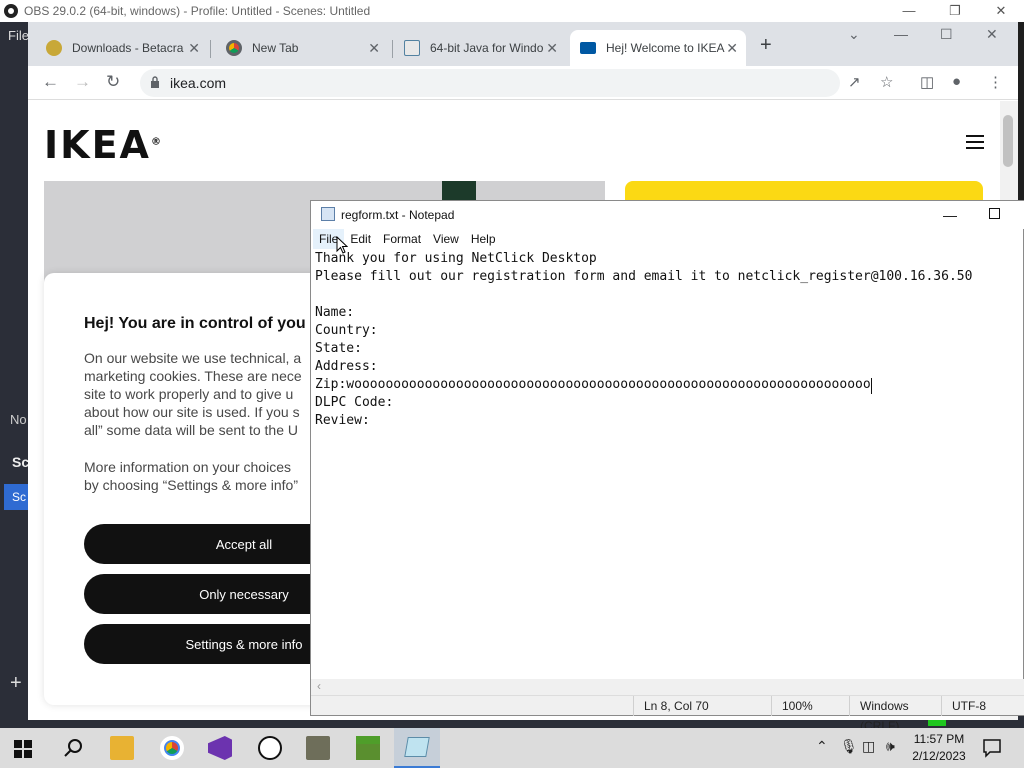  I want to click on ikea-logo: IKEA®, so click(103, 145).